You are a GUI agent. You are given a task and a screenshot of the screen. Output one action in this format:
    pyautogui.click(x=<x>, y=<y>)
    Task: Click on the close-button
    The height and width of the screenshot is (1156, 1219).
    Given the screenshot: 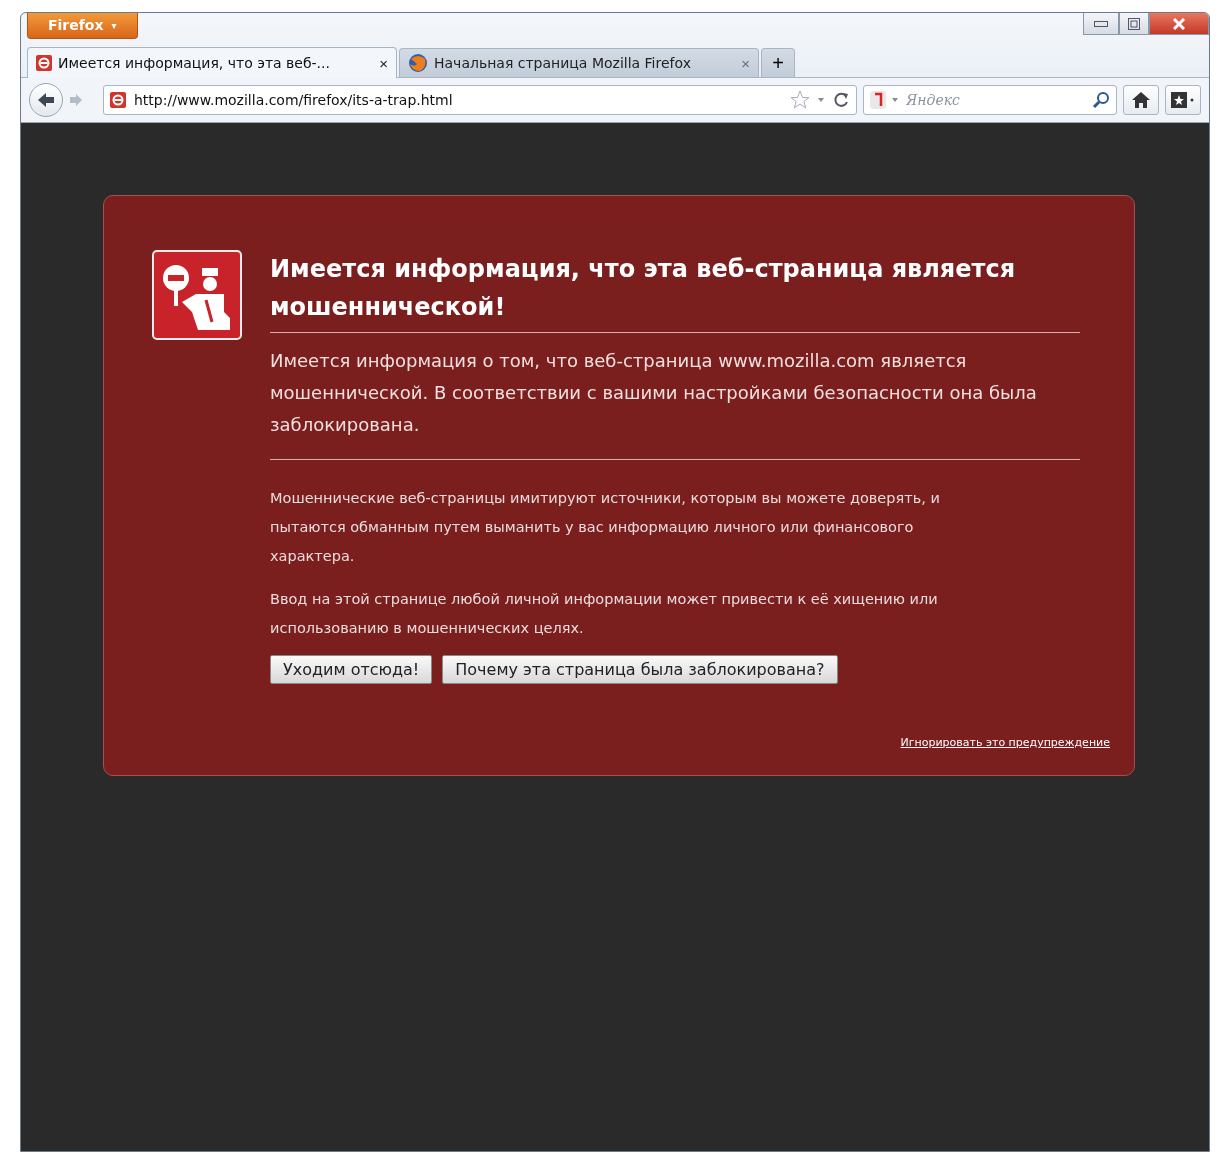 What is the action you would take?
    pyautogui.click(x=1179, y=24)
    